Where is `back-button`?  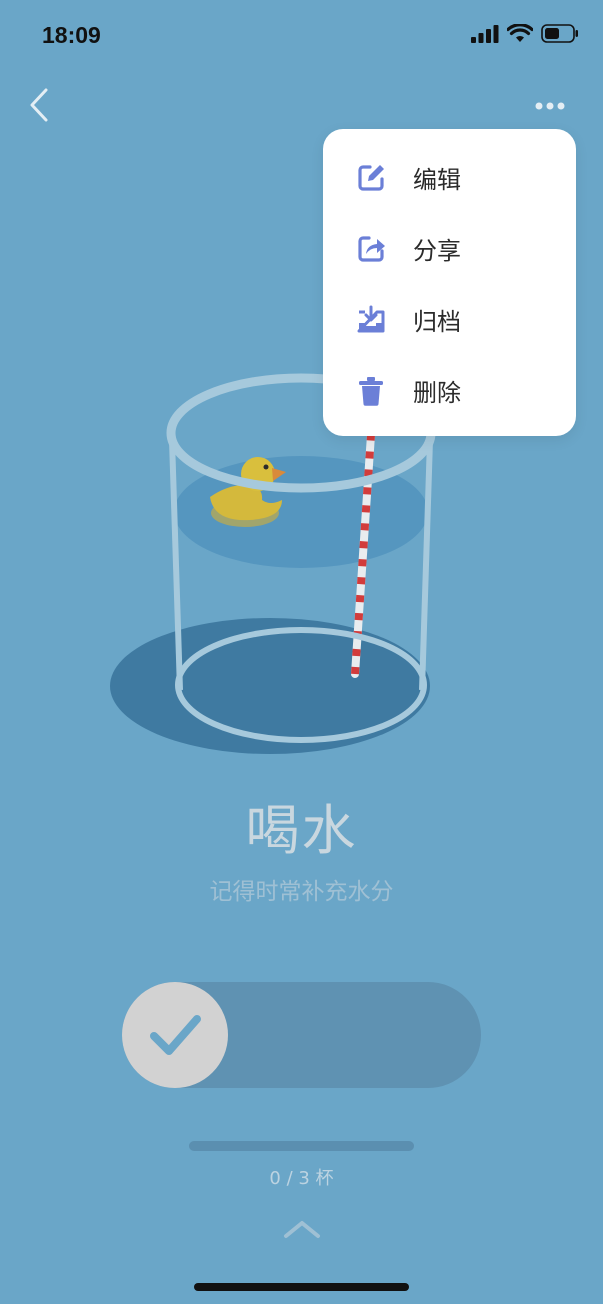 back-button is located at coordinates (42, 106).